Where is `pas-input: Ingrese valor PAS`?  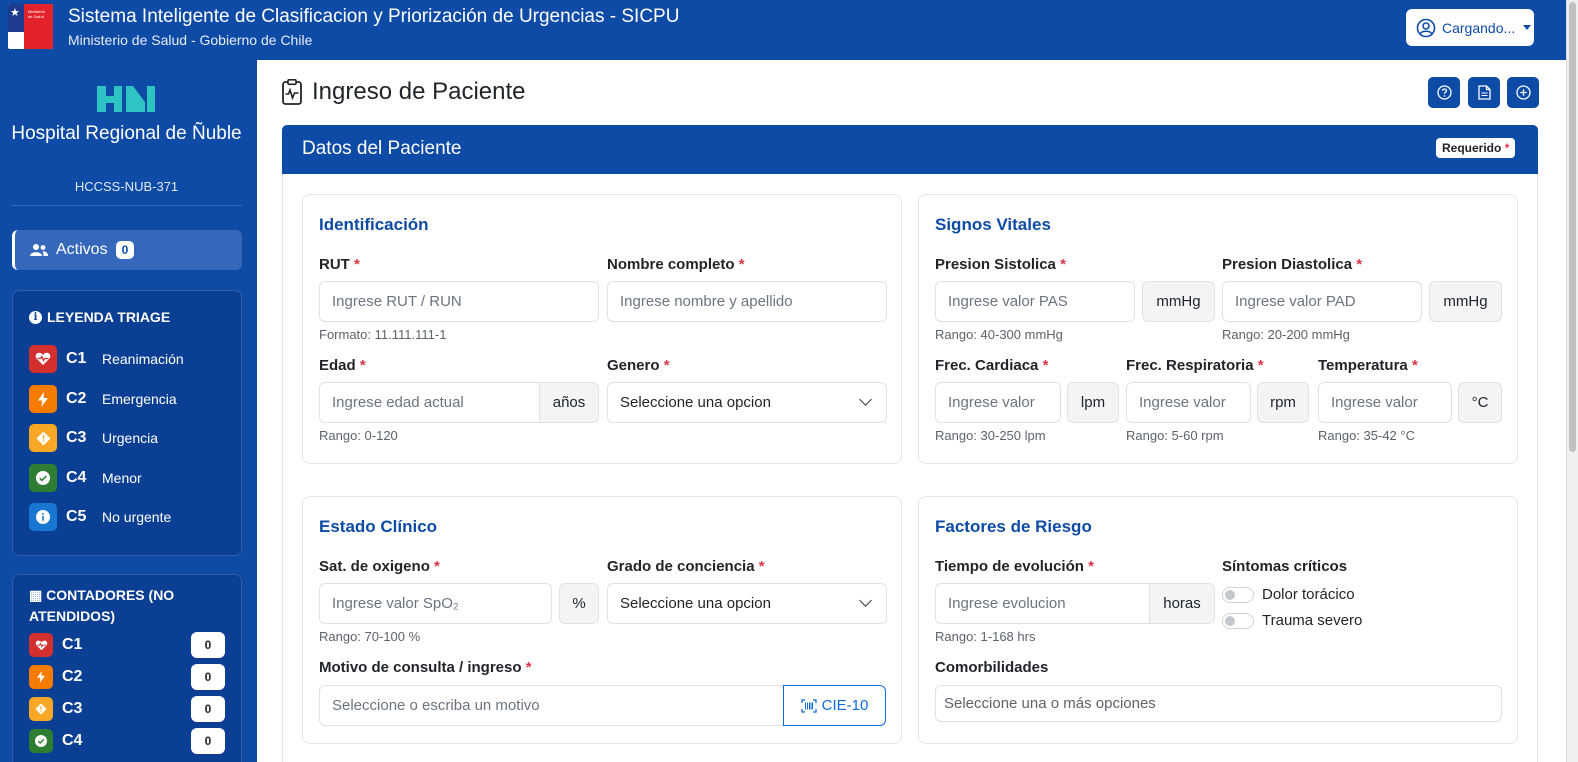 pas-input: Ingrese valor PAS is located at coordinates (1035, 301).